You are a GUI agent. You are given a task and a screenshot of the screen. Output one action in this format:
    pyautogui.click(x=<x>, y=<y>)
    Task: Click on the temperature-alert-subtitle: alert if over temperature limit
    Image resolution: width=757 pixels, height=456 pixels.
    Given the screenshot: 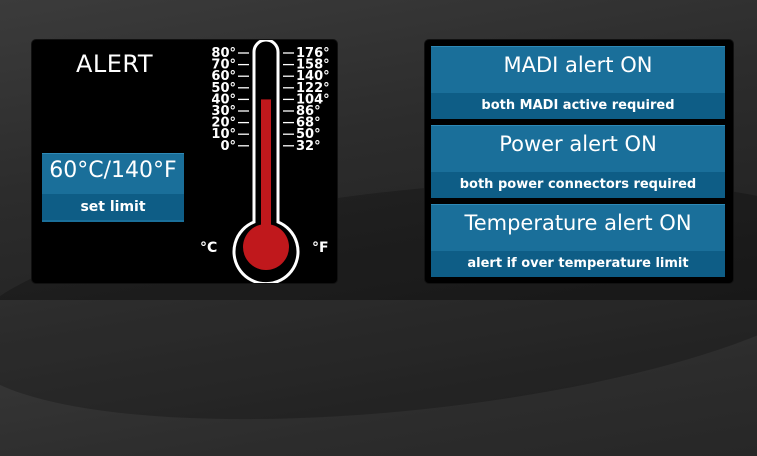 What is the action you would take?
    pyautogui.click(x=578, y=264)
    